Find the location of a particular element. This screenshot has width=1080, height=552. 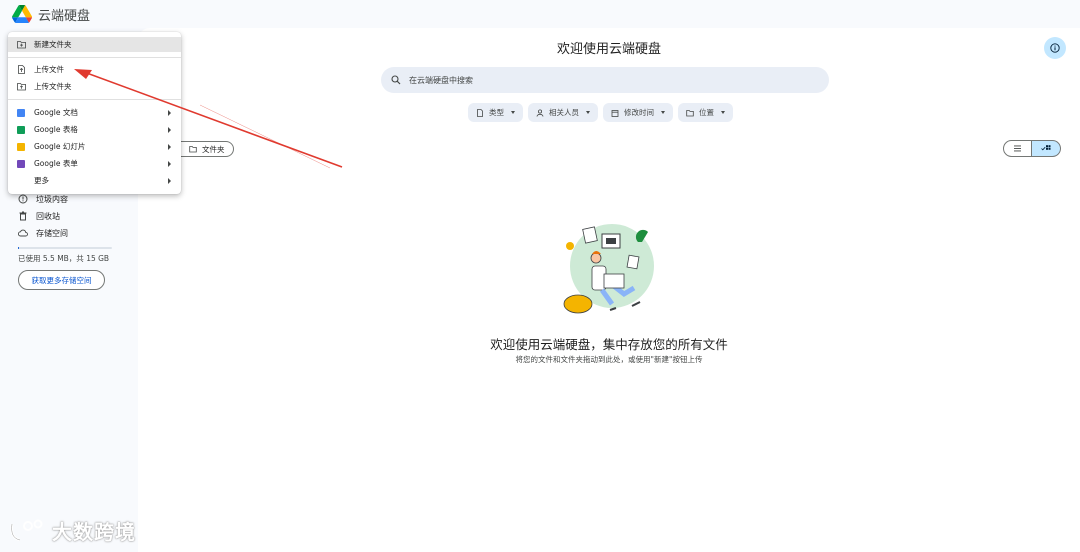

menu-item-label: Google 表单 is located at coordinates (56, 163).